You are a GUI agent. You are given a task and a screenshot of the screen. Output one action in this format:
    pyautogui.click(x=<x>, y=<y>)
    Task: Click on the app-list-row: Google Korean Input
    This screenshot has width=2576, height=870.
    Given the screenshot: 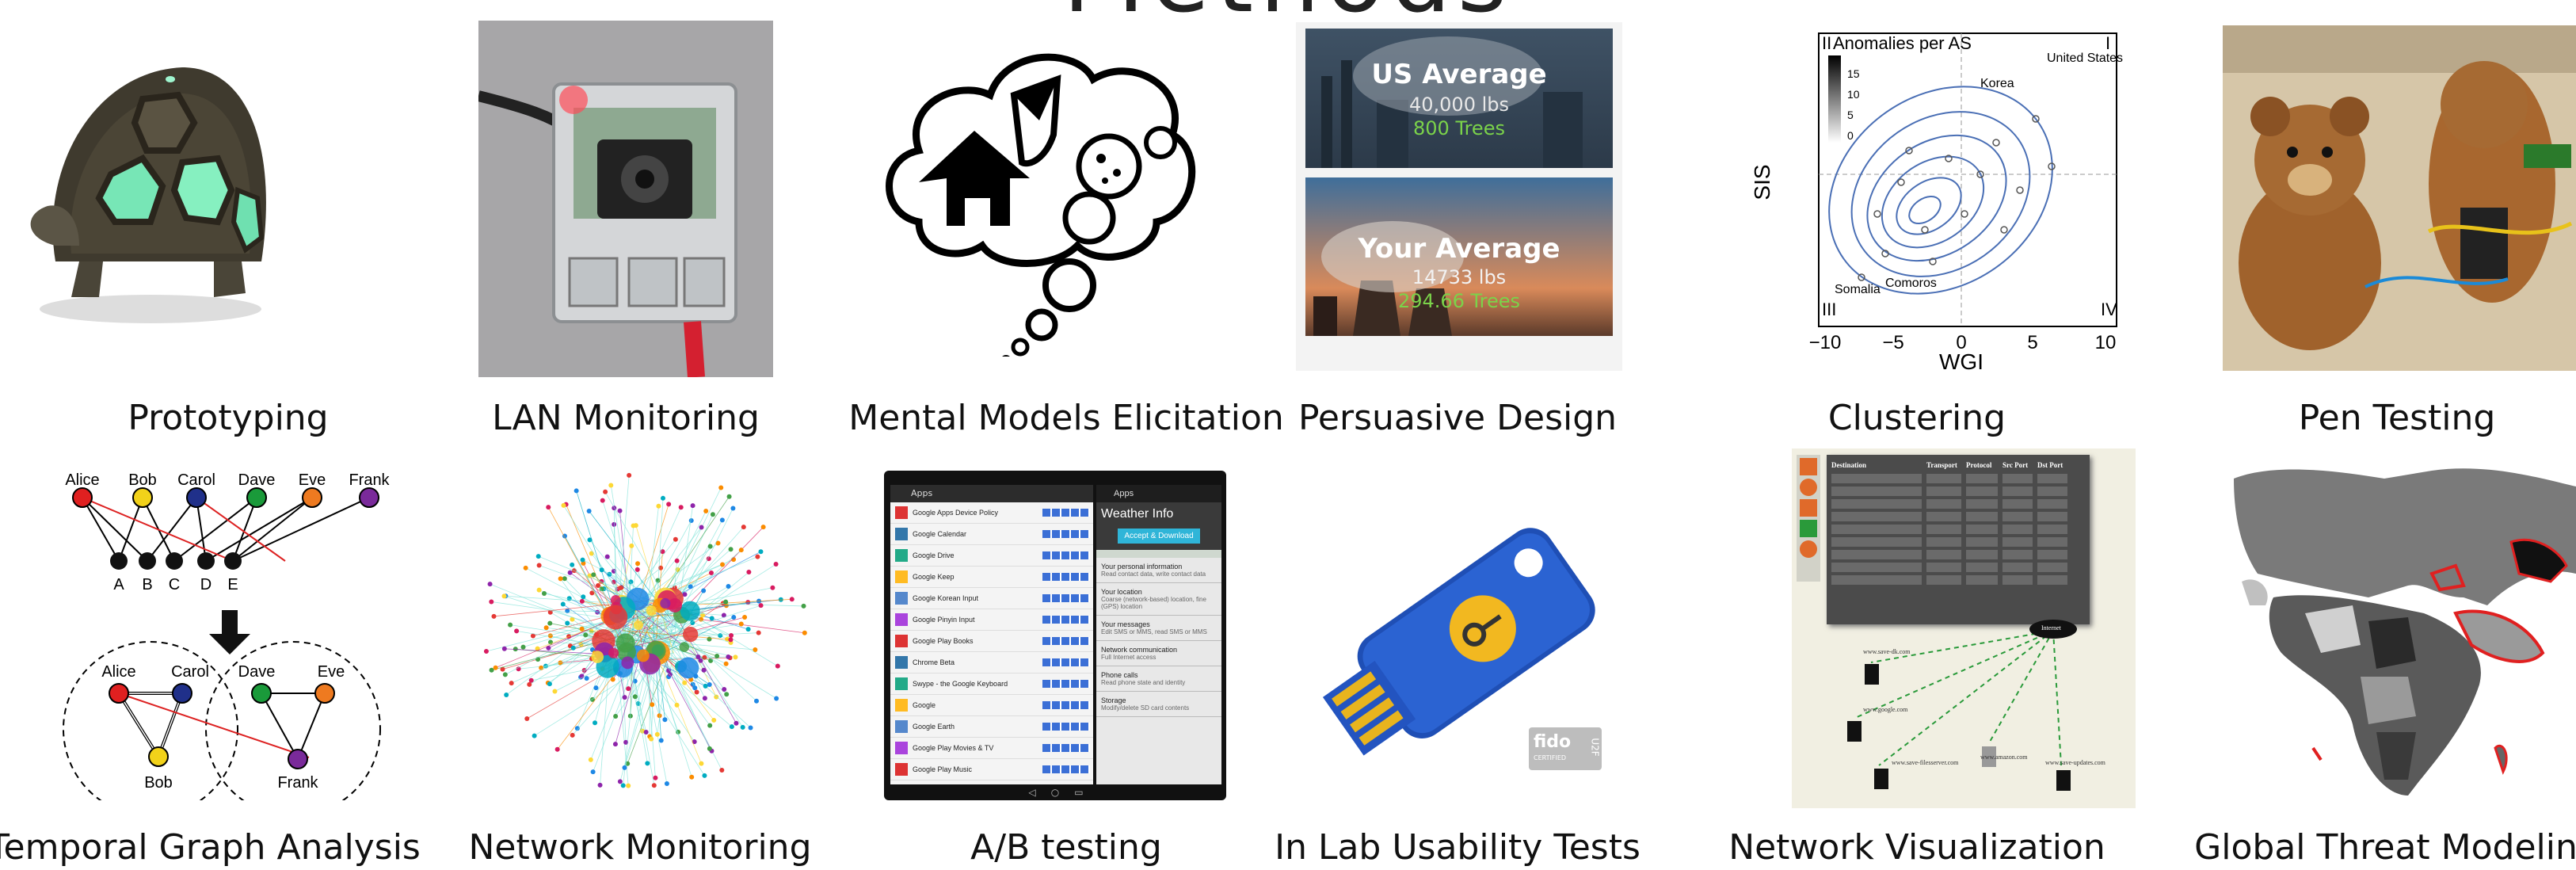 What is the action you would take?
    pyautogui.click(x=991, y=598)
    